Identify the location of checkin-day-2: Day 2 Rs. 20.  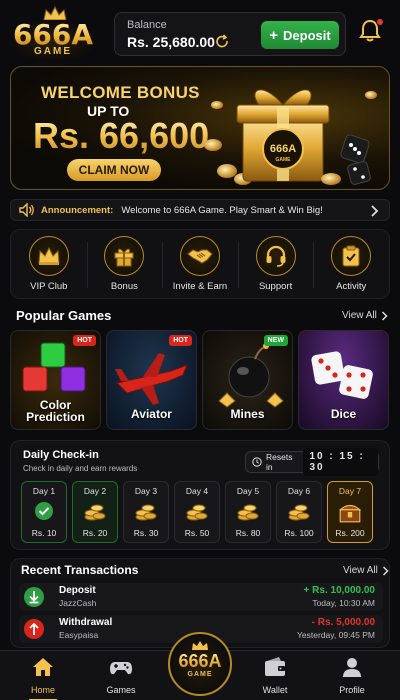
(95, 512).